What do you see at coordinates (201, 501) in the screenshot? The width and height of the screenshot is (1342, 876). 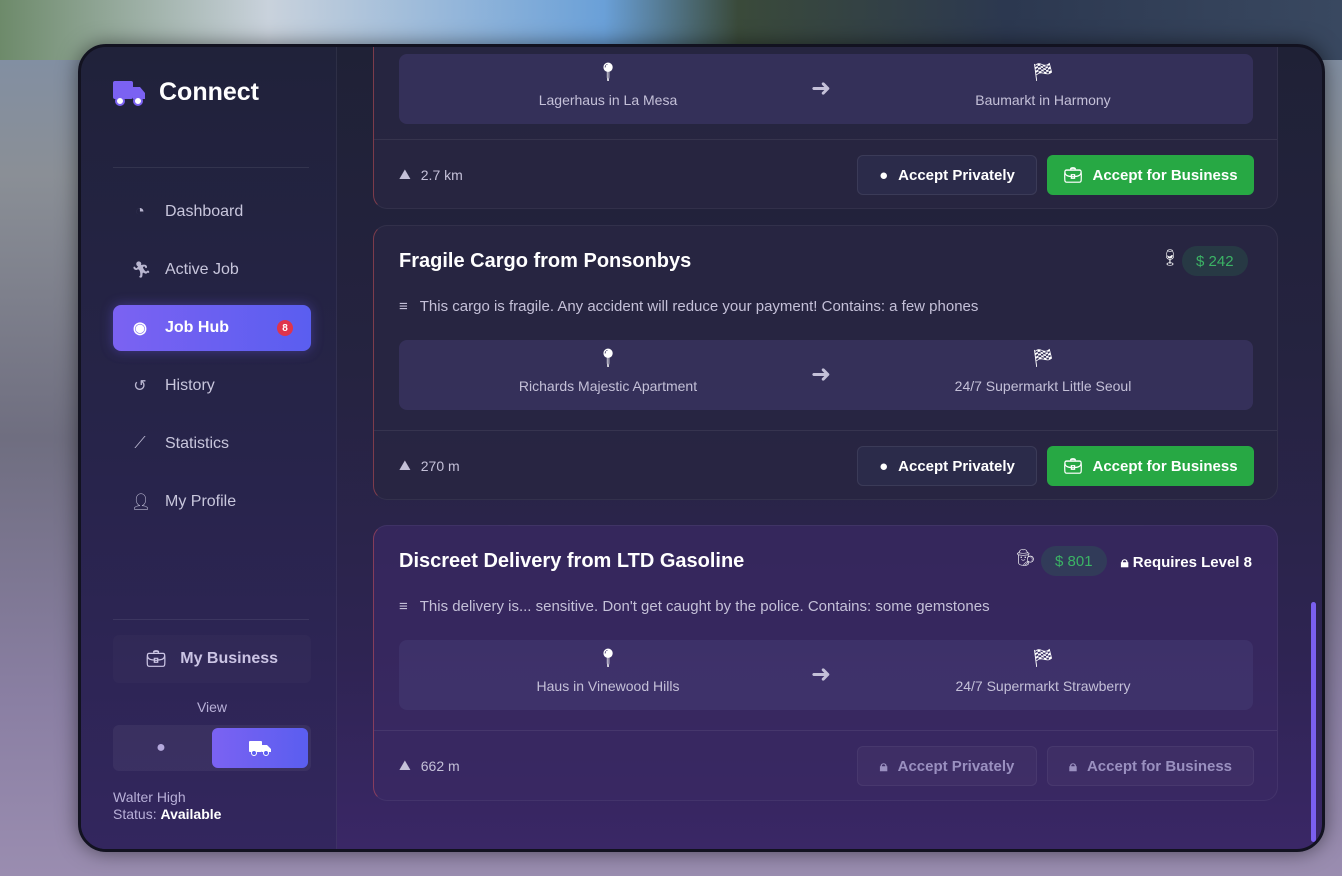 I see `sidebar-item-label: My Profile` at bounding box center [201, 501].